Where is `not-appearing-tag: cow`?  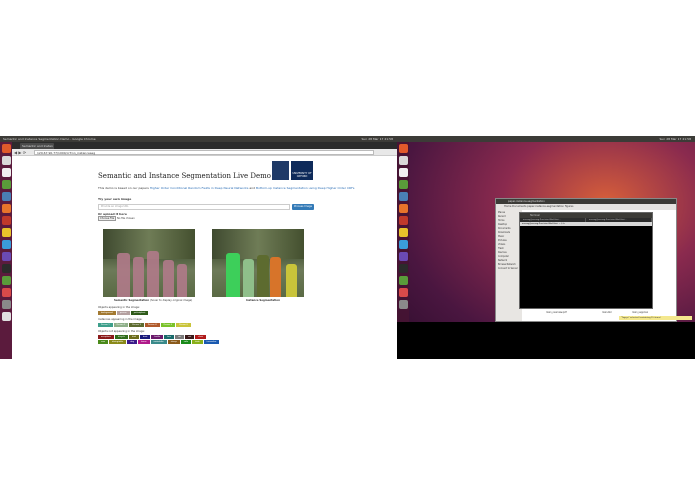 not-appearing-tag: cow is located at coordinates (103, 342).